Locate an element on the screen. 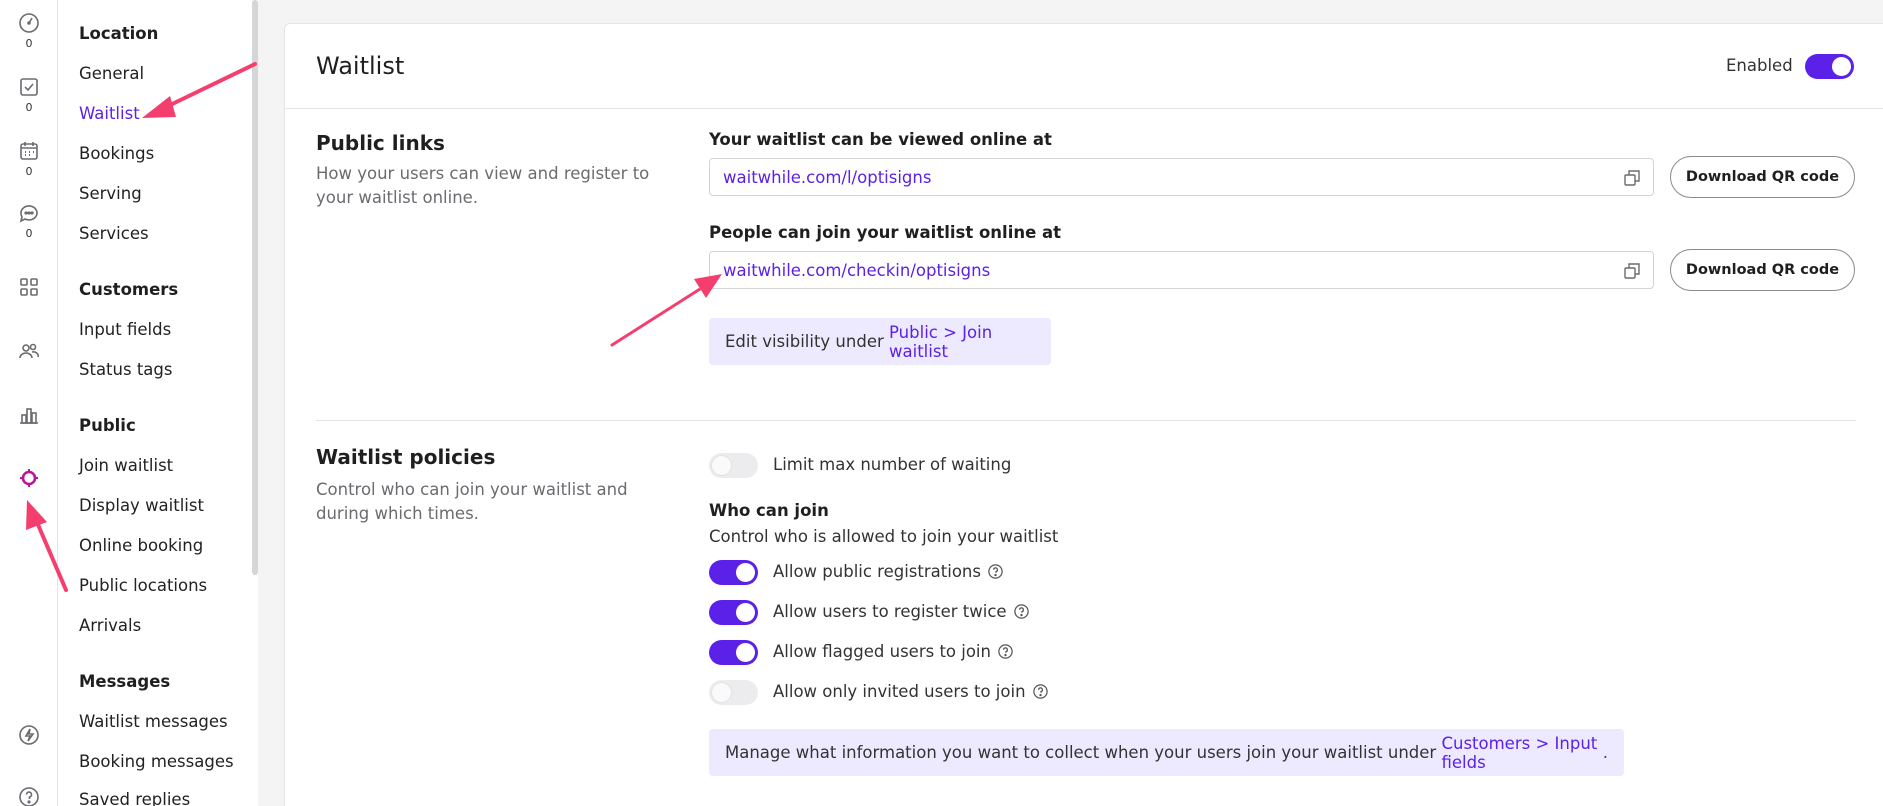 The width and height of the screenshot is (1883, 806). rail-item-calendar: 0 is located at coordinates (29, 158).